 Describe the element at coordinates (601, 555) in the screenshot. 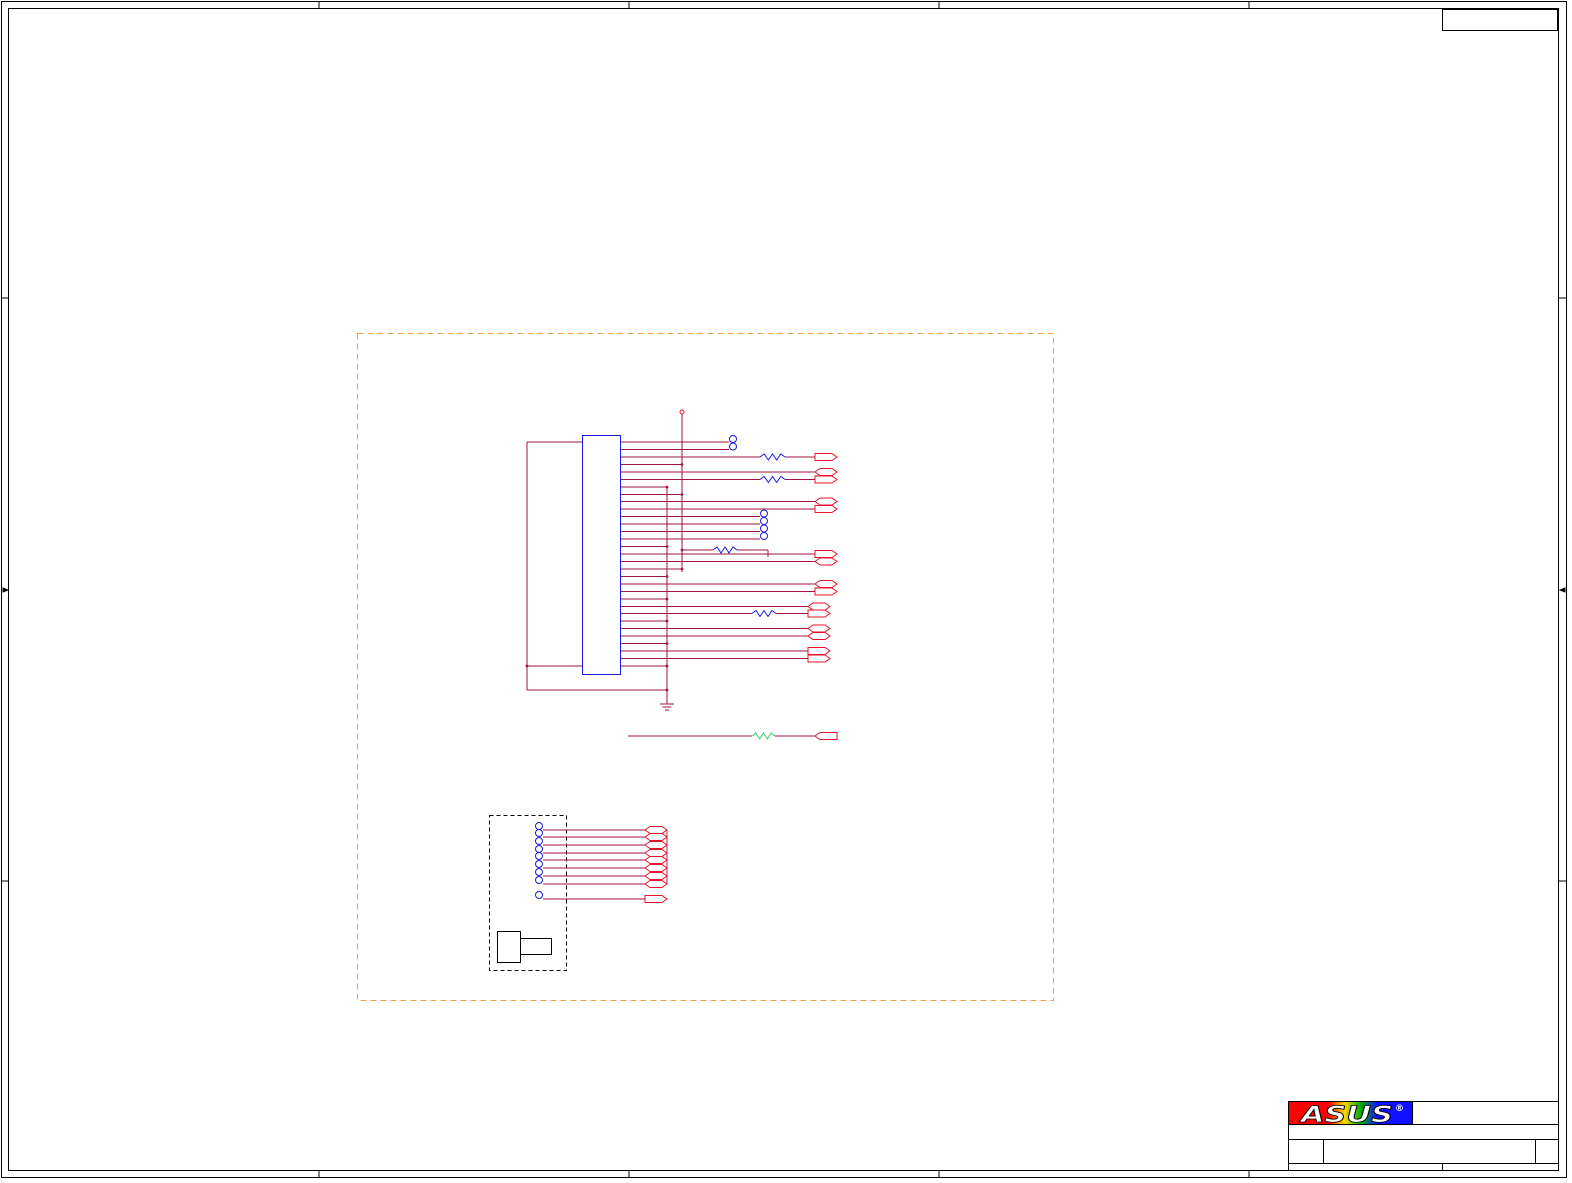

I see `connector-body` at that location.